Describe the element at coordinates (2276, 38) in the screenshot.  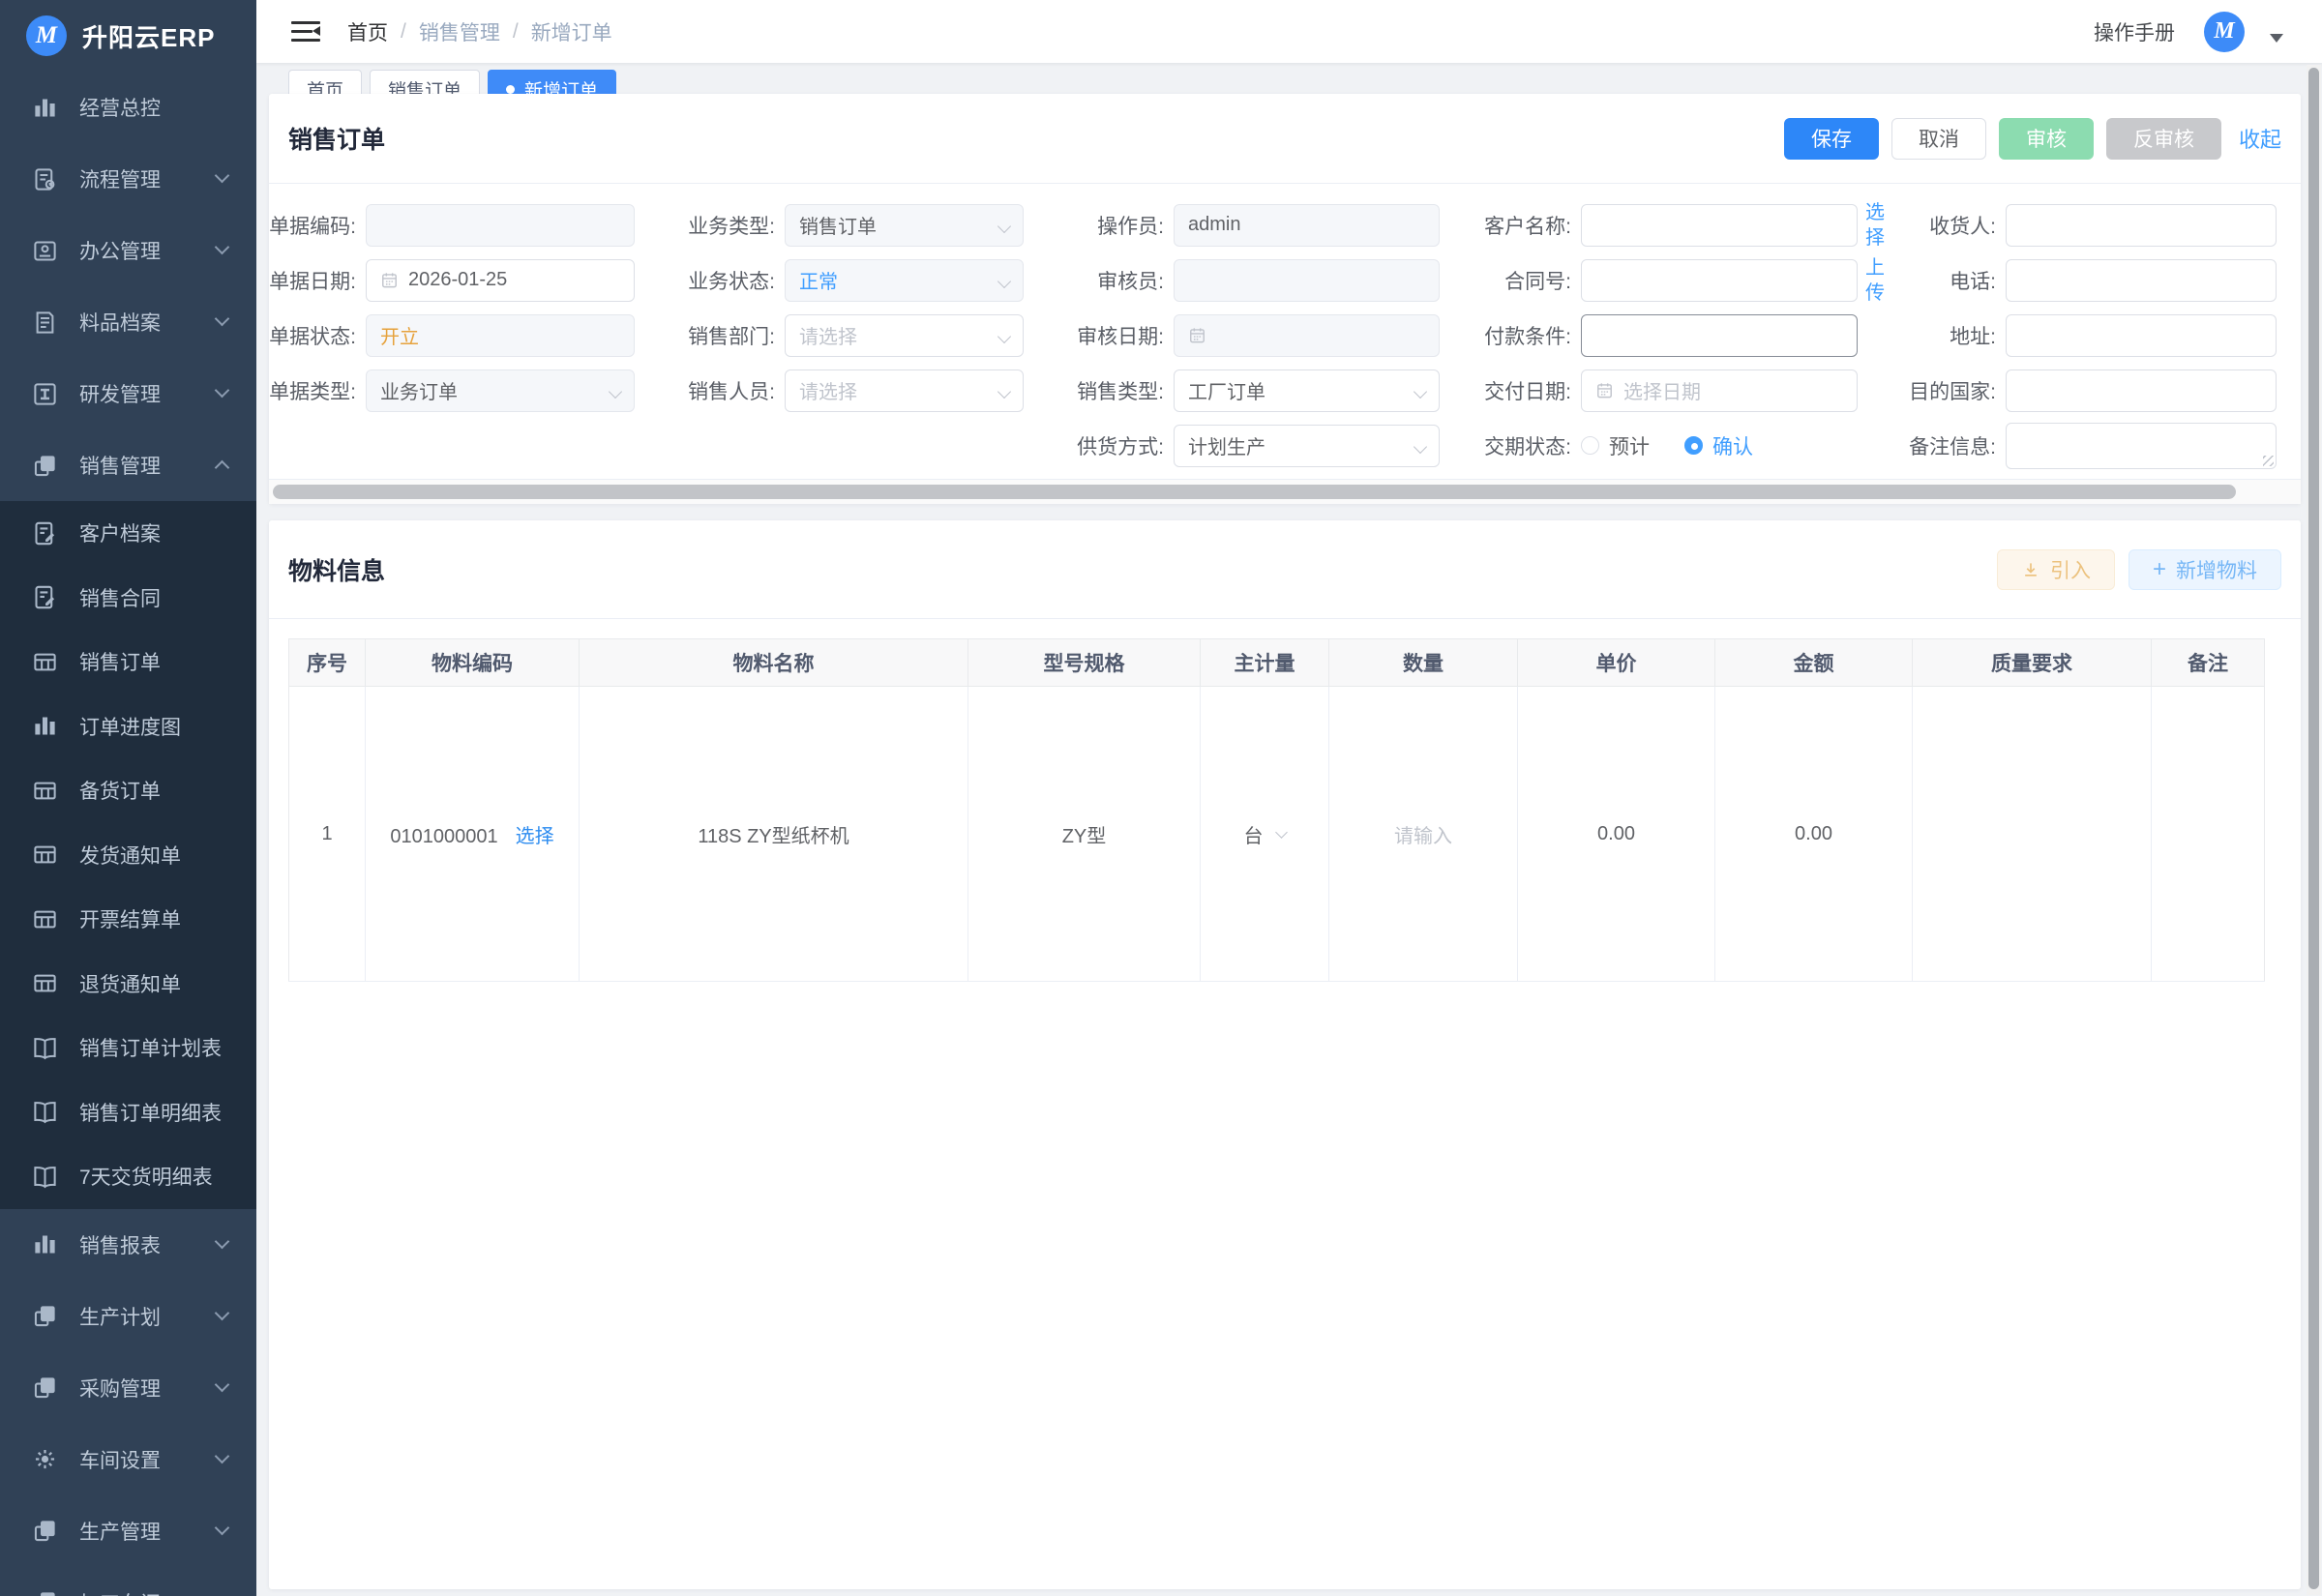
I see `user-menu-caret-icon` at that location.